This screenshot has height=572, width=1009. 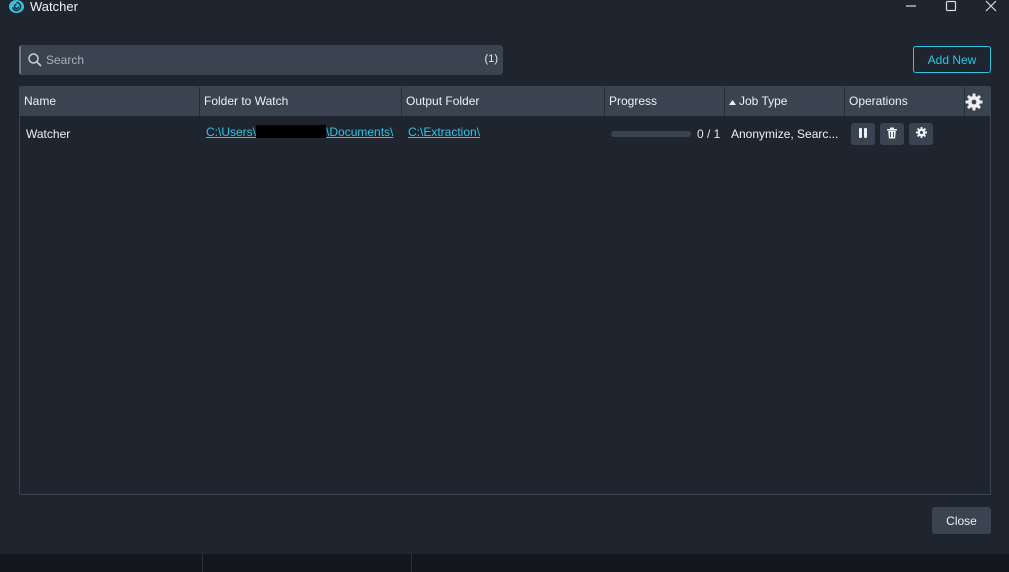 I want to click on column-header-job-type: Job Type, so click(x=785, y=101).